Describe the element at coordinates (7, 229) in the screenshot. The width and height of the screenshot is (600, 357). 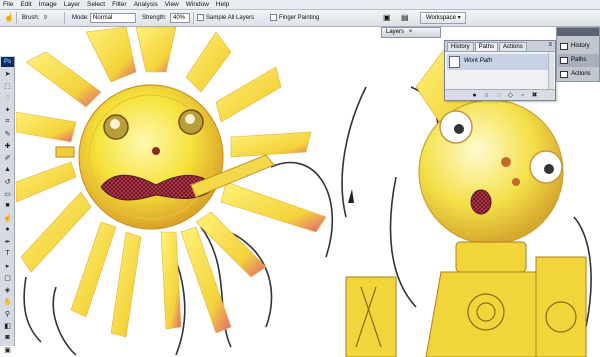
I see `dodge-tool-icon: ●` at that location.